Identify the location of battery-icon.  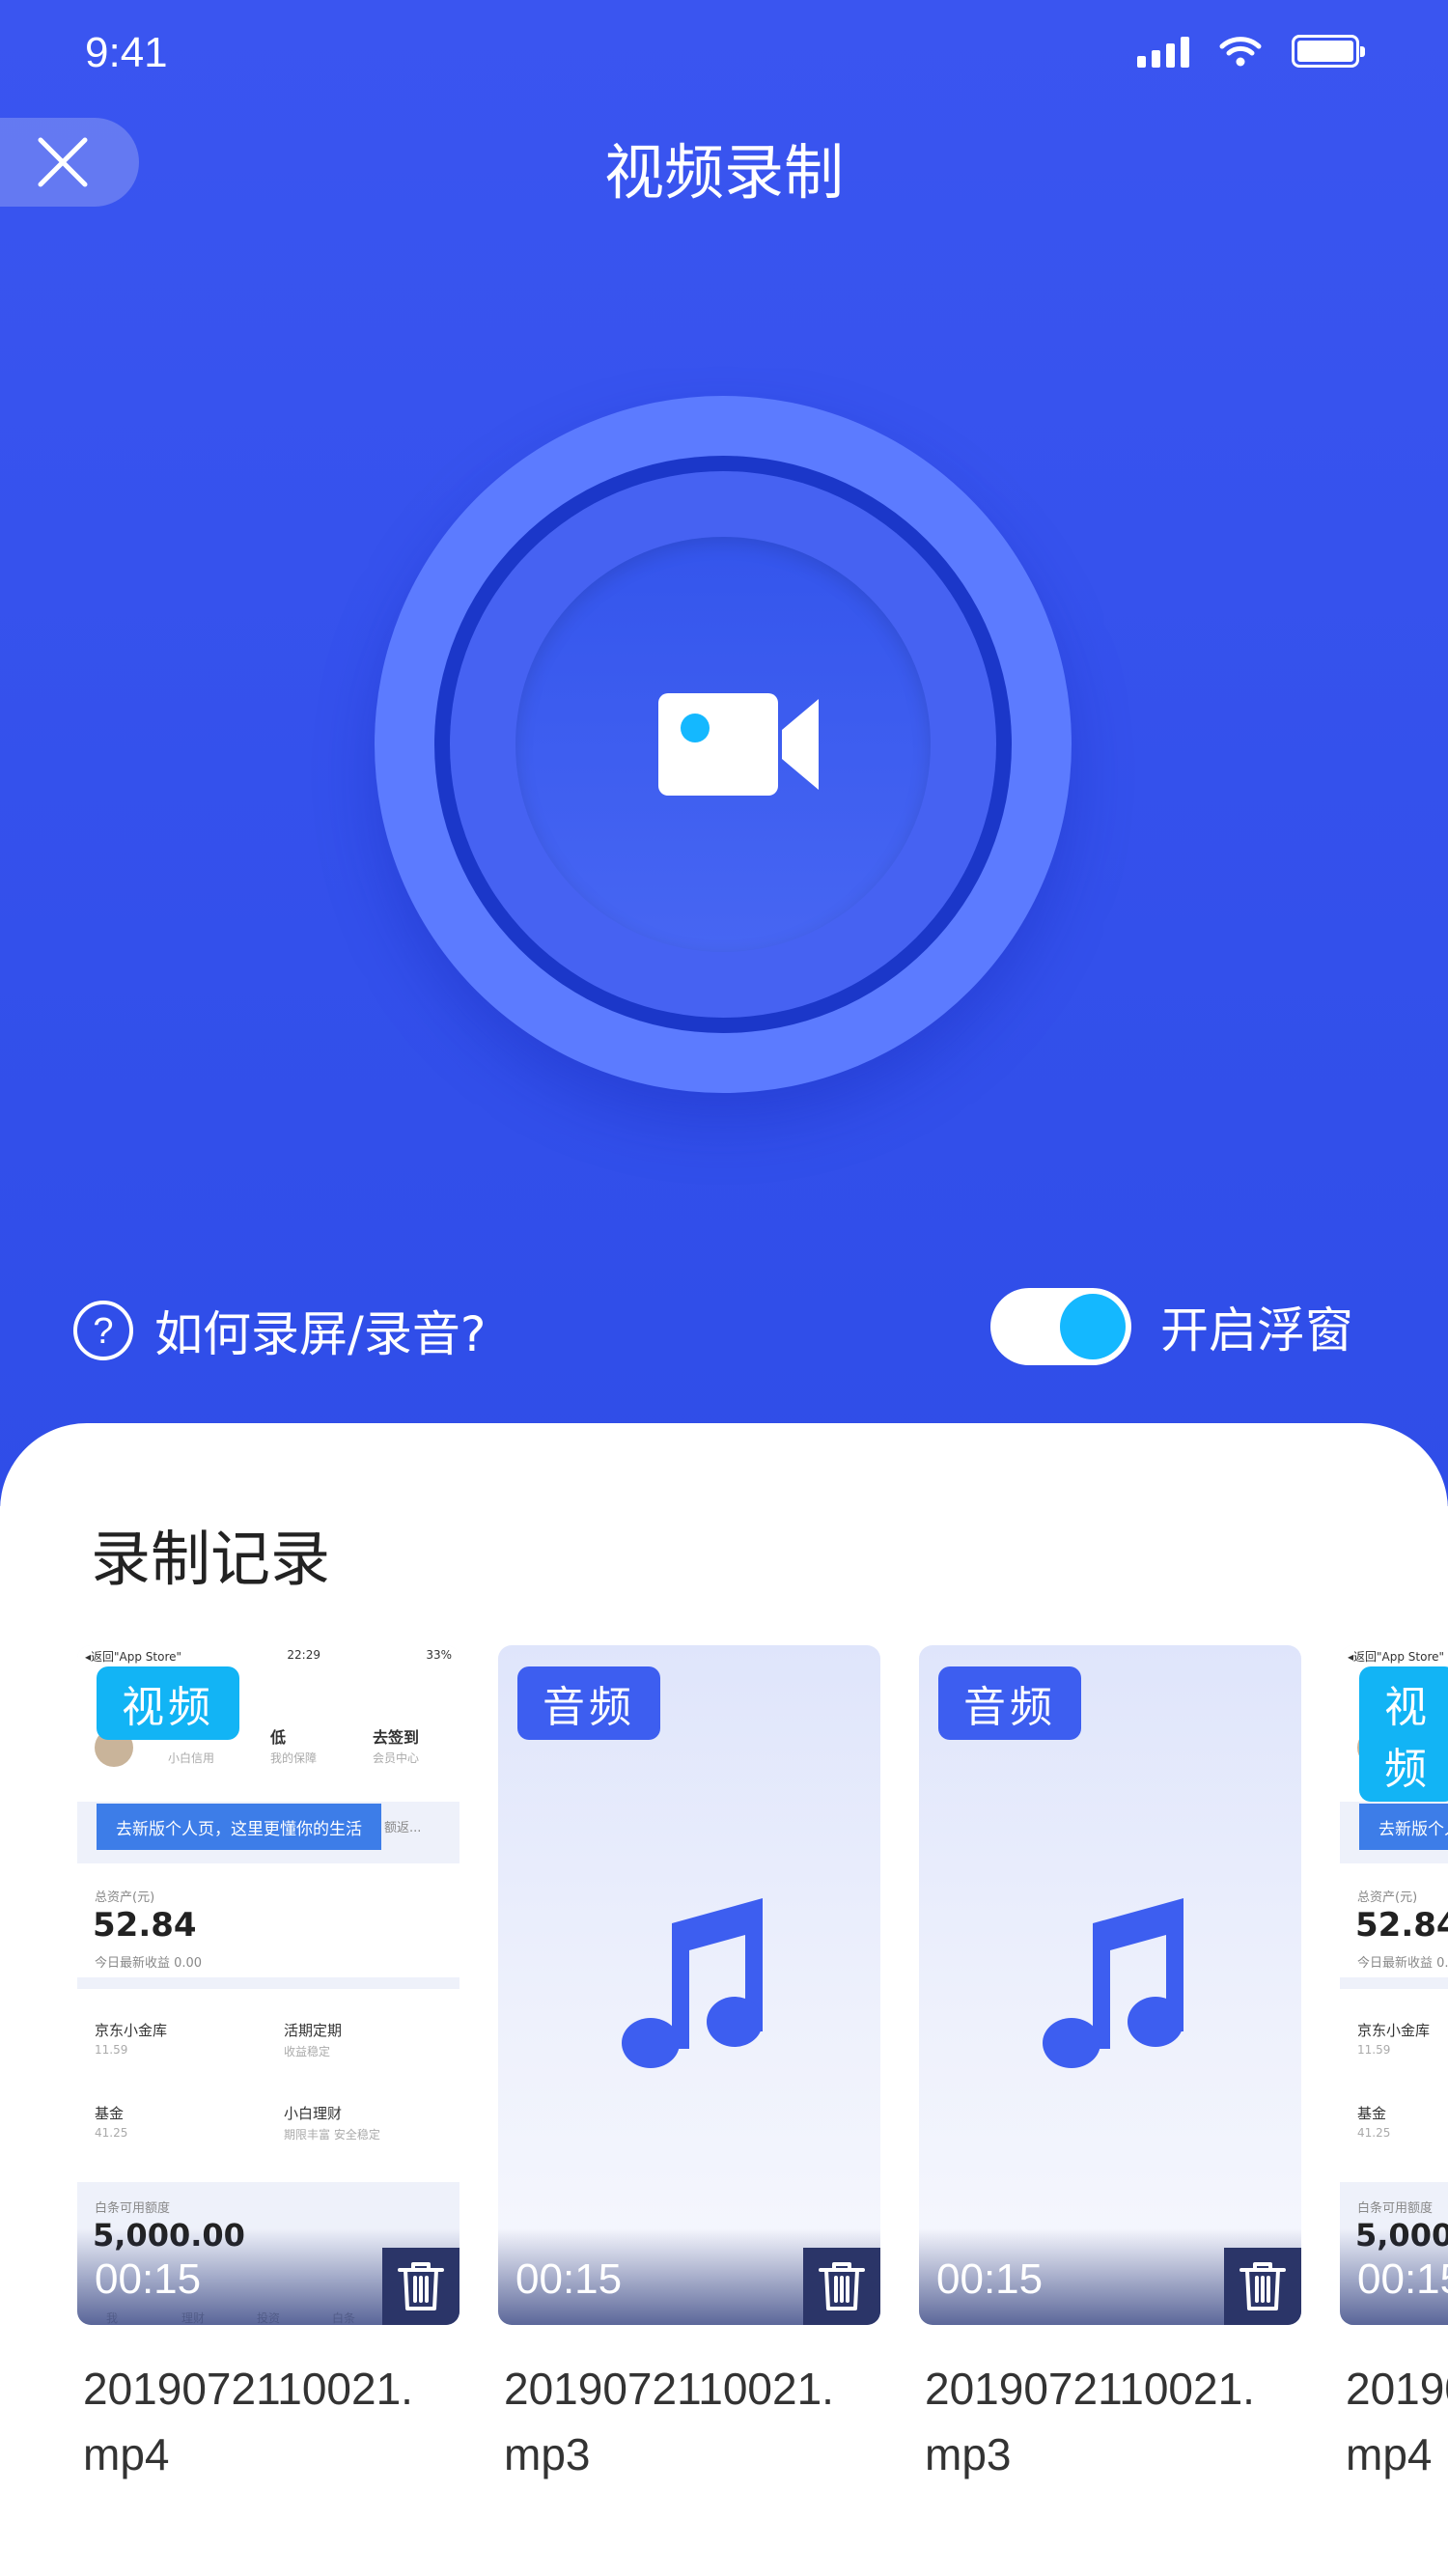
(1329, 52).